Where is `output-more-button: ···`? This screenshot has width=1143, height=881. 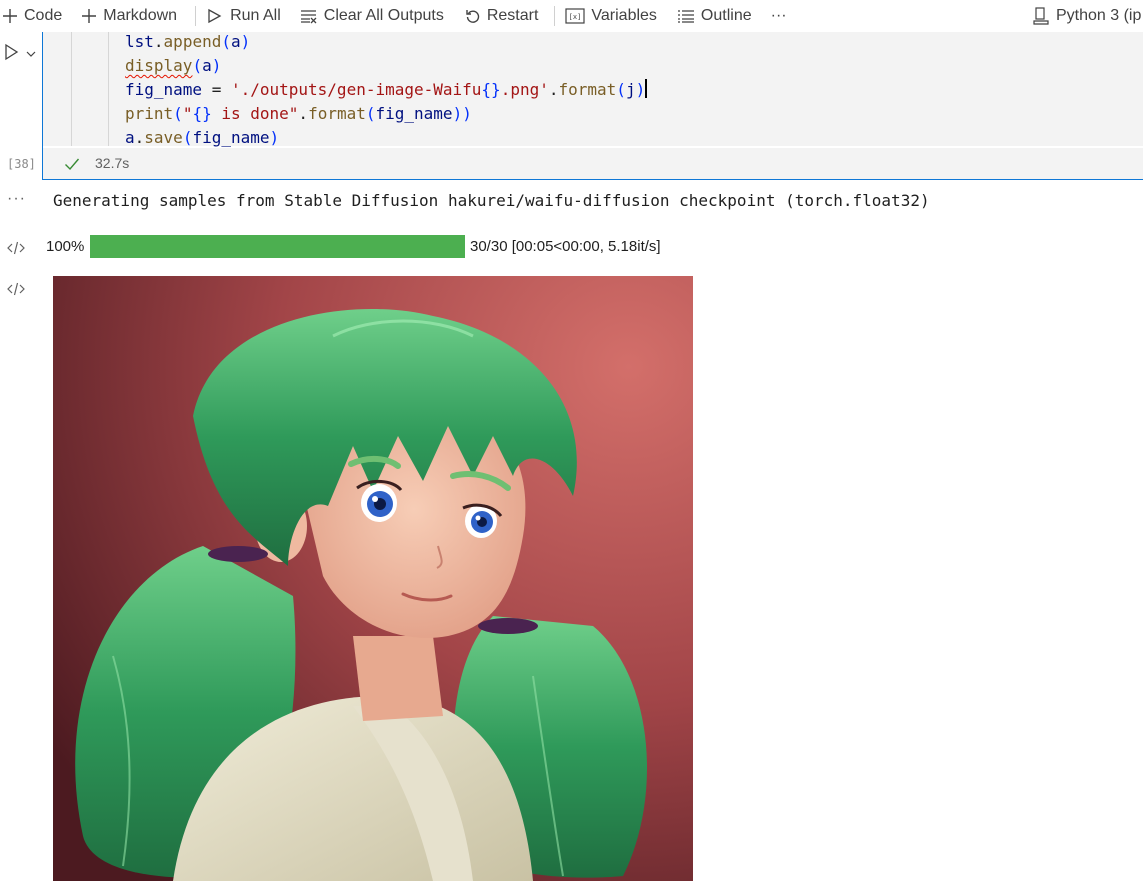 output-more-button: ··· is located at coordinates (16, 199).